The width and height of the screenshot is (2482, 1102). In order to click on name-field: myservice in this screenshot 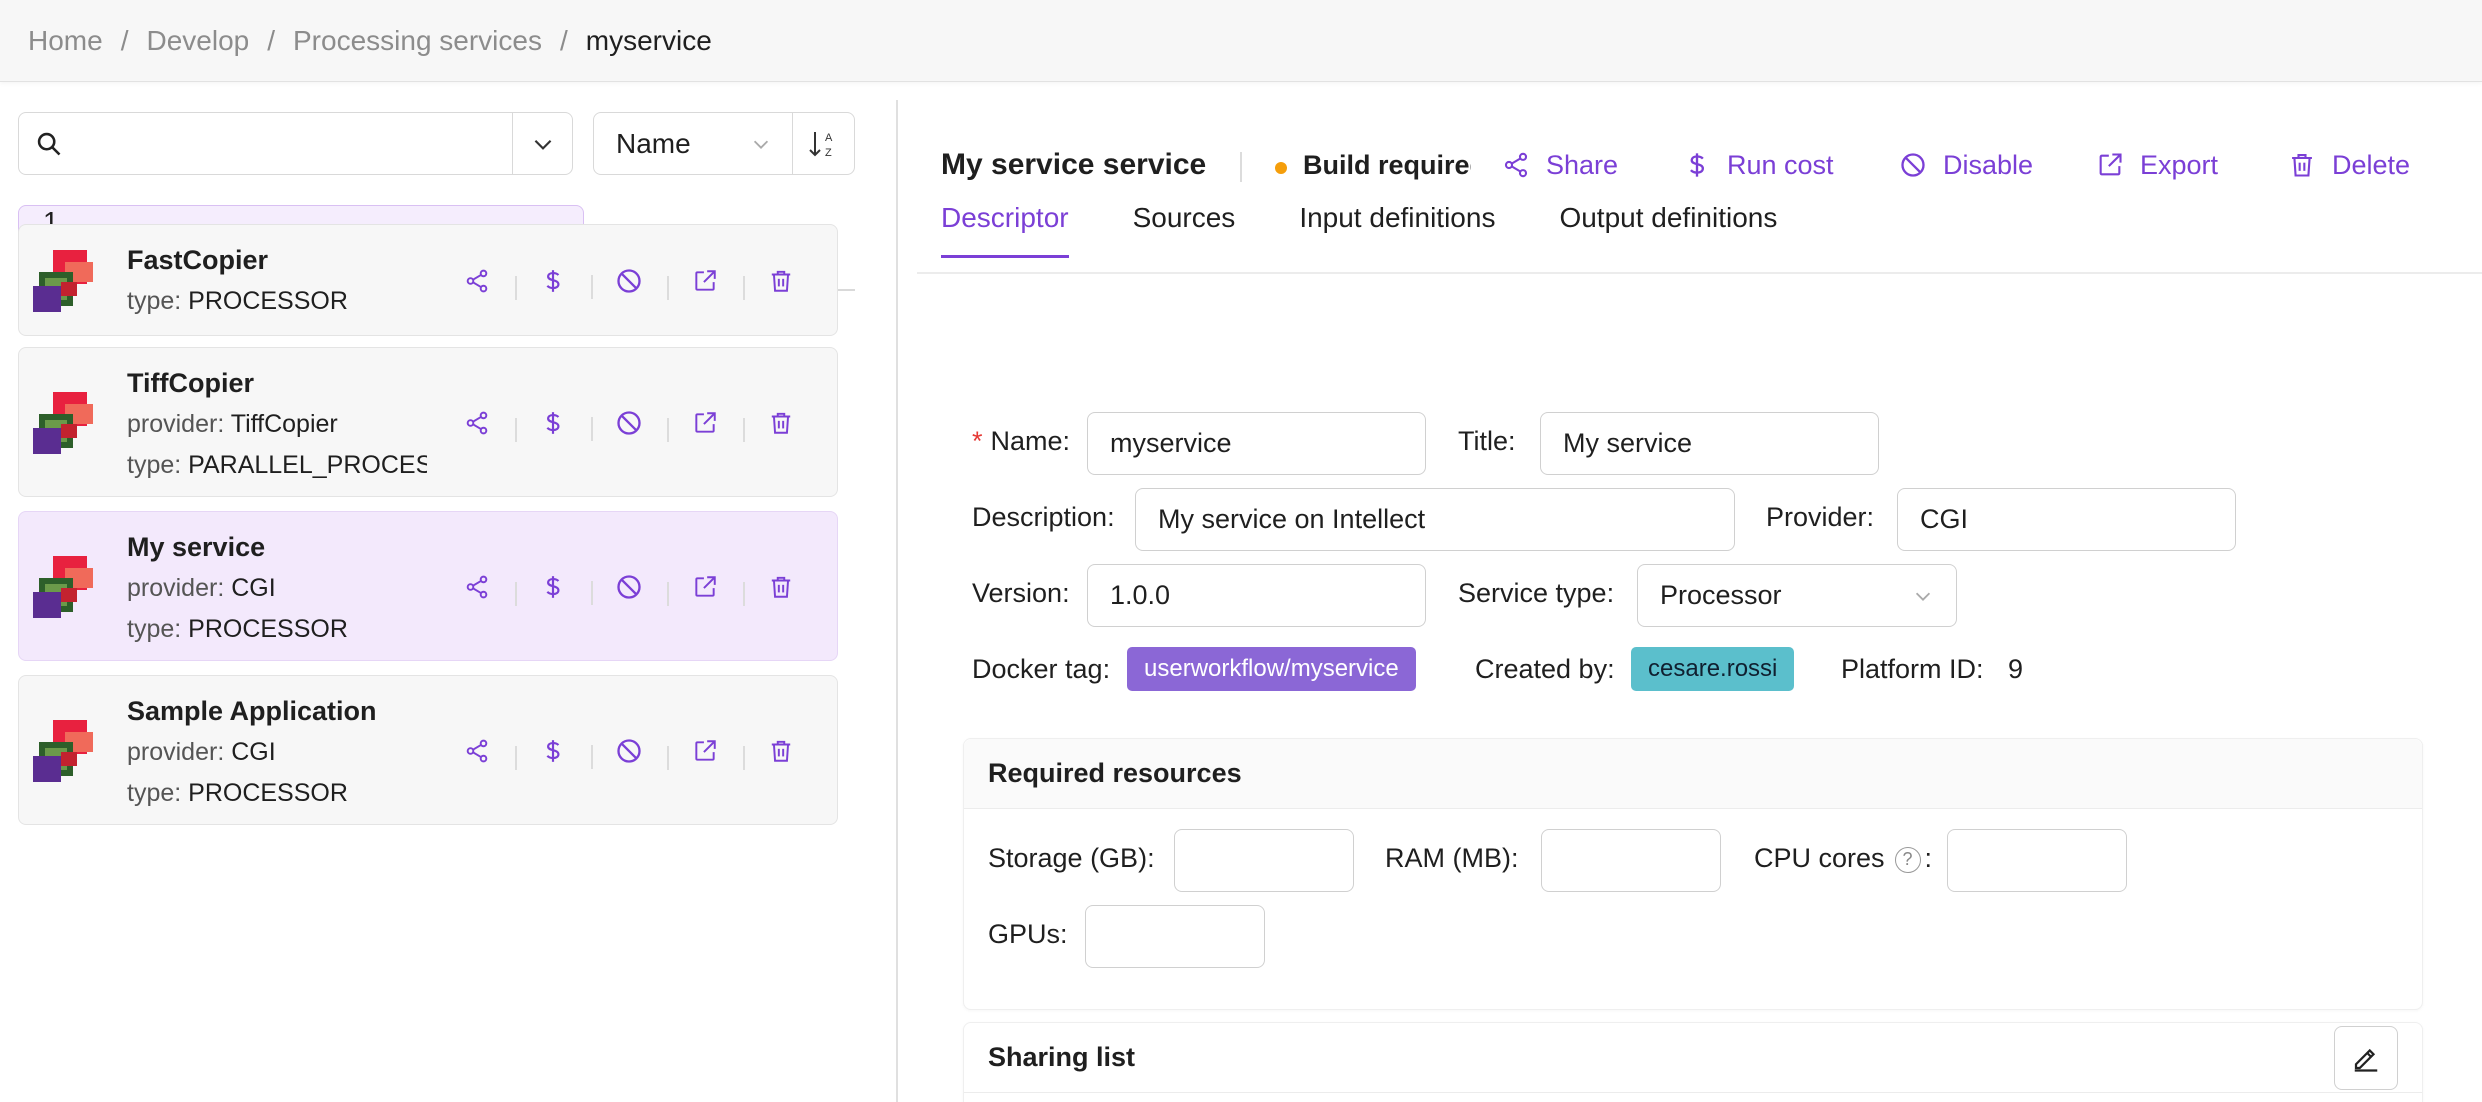, I will do `click(1256, 443)`.